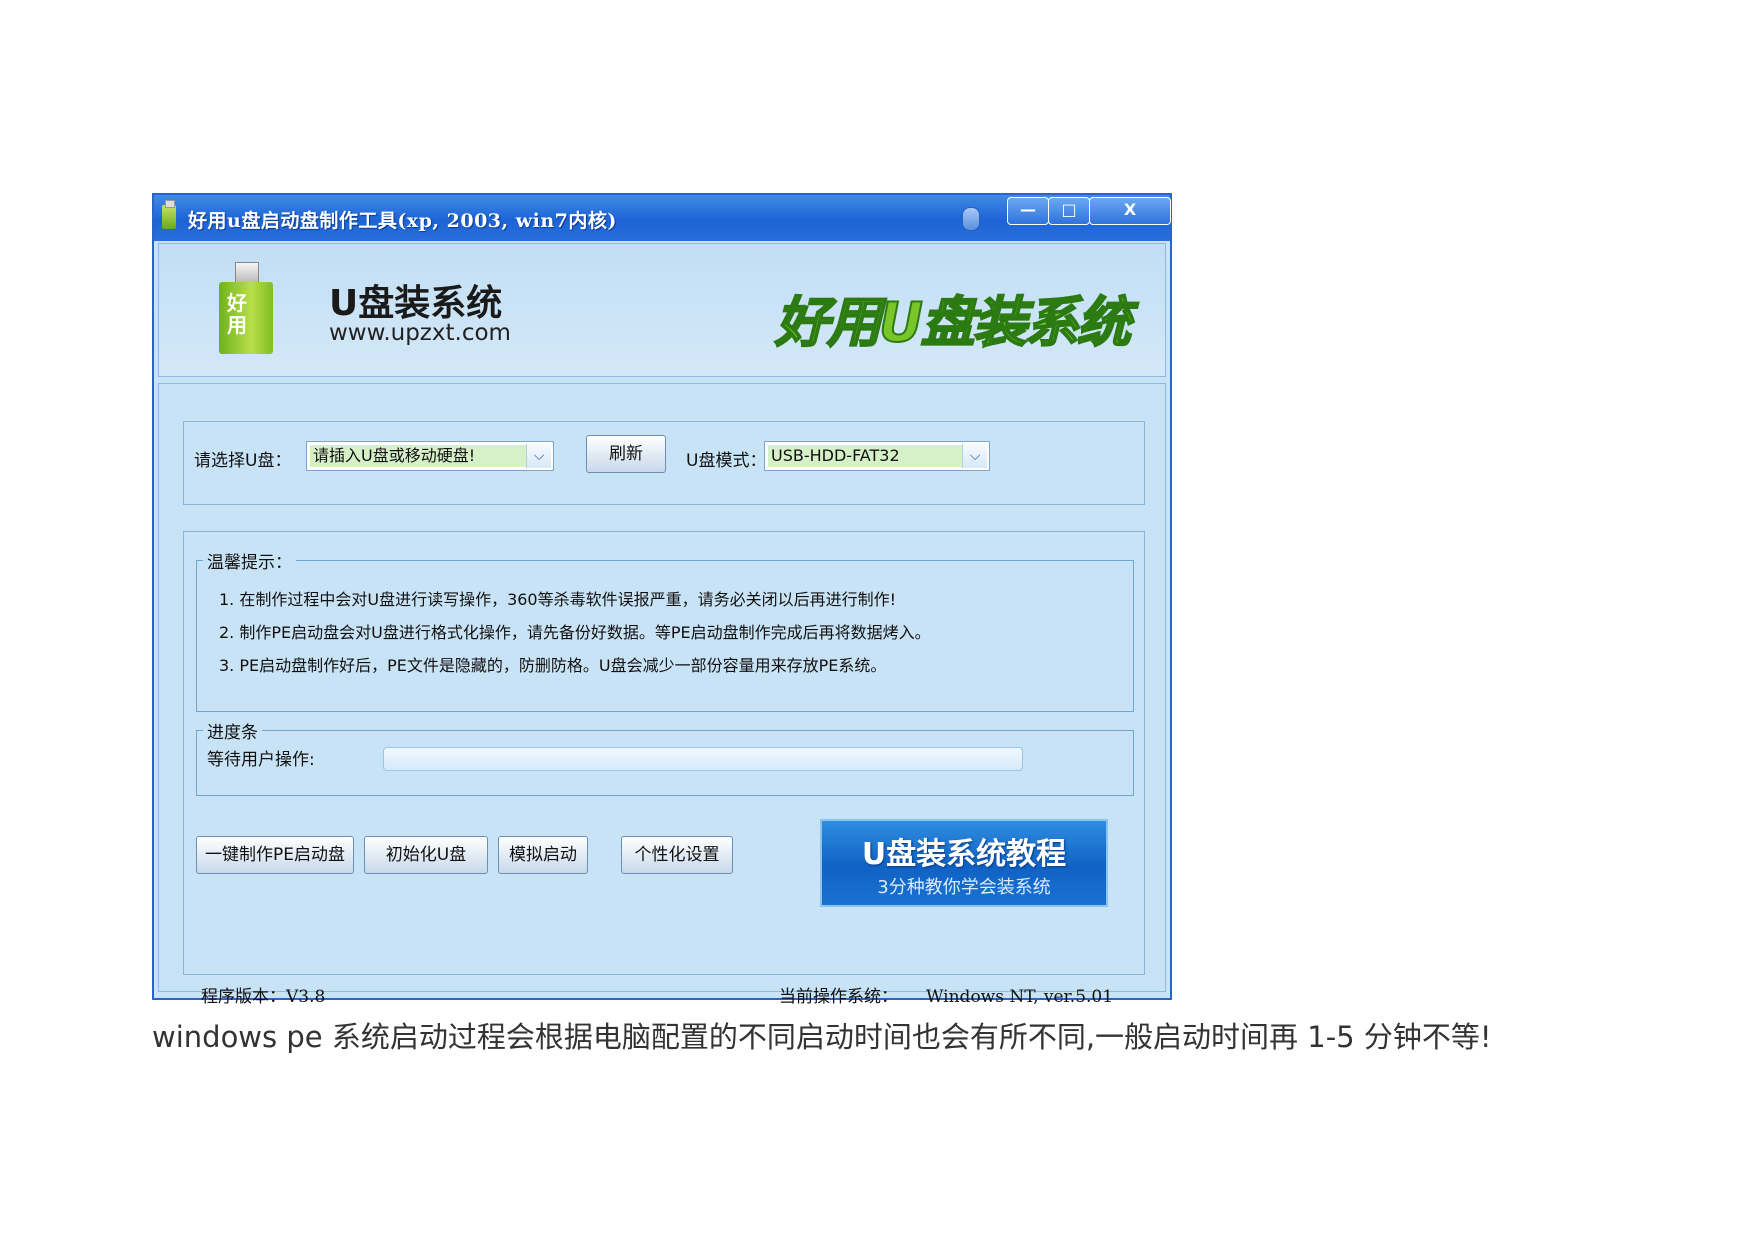  Describe the element at coordinates (543, 855) in the screenshot. I see `simulate-boot-button: 模拟启动` at that location.